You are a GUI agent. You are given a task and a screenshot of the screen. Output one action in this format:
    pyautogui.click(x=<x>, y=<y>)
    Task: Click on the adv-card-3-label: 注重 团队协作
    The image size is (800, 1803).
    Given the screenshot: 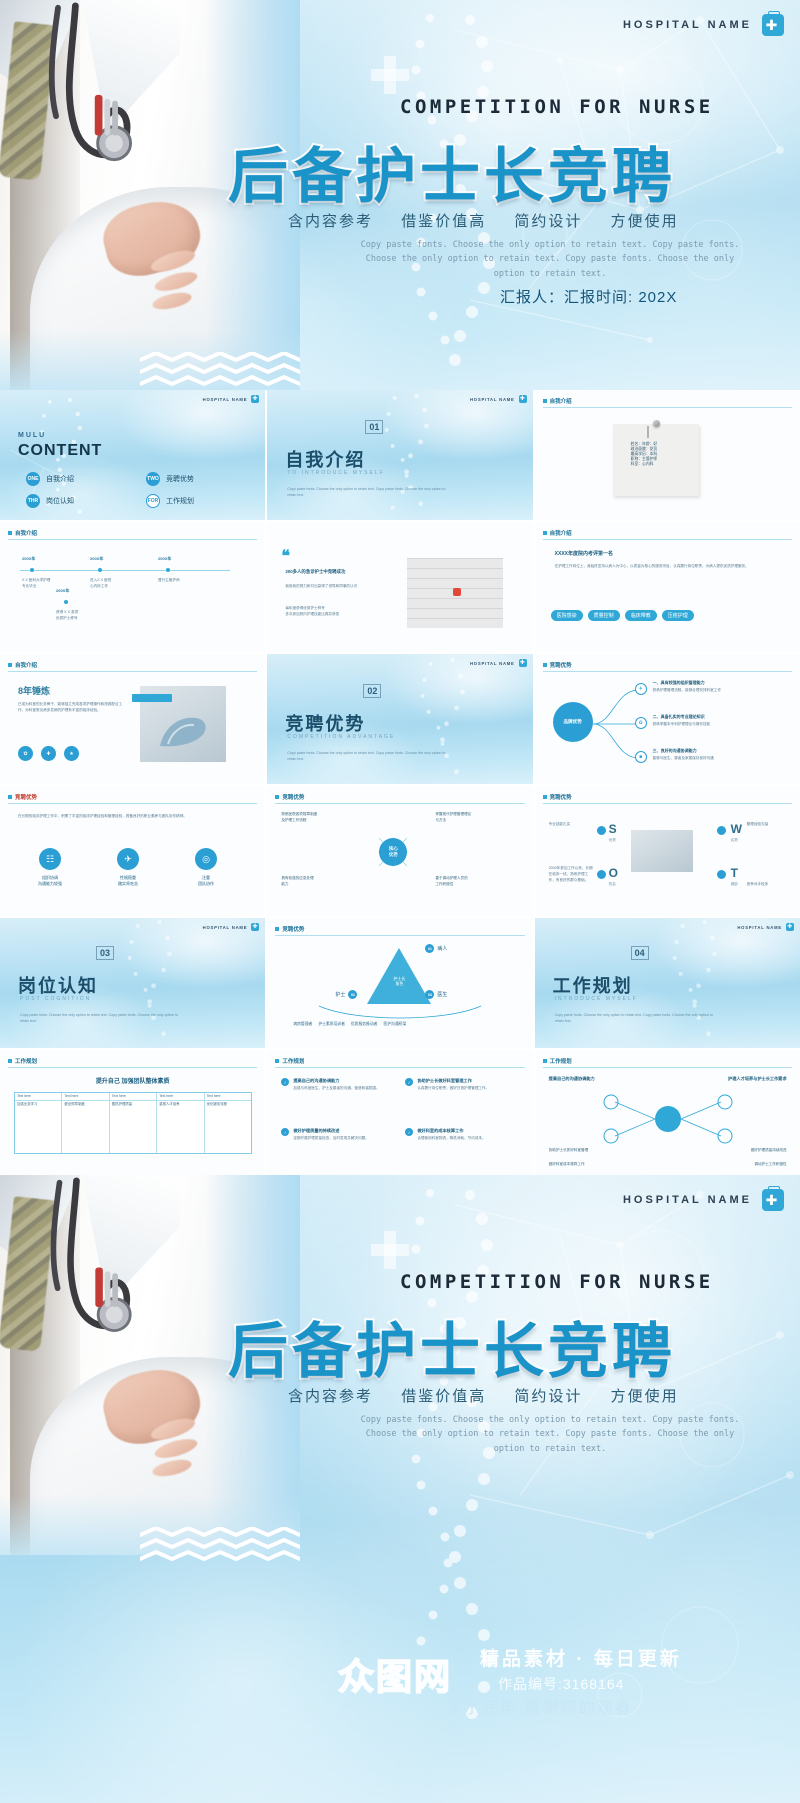 What is the action you would take?
    pyautogui.click(x=206, y=880)
    